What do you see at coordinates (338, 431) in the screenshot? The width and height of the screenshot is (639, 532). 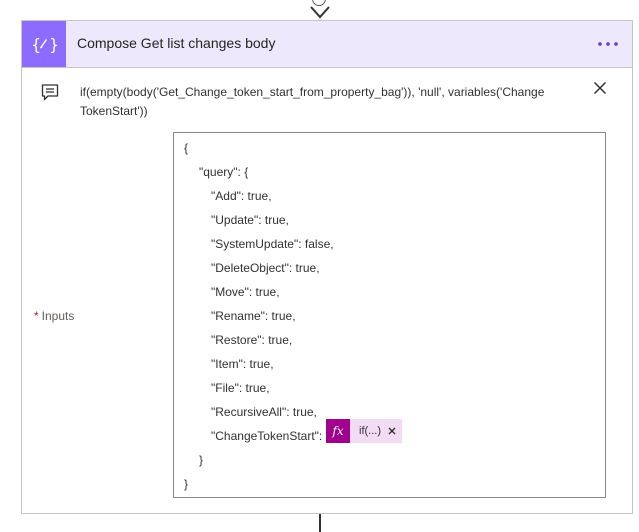 I see `fx-icon: fx` at bounding box center [338, 431].